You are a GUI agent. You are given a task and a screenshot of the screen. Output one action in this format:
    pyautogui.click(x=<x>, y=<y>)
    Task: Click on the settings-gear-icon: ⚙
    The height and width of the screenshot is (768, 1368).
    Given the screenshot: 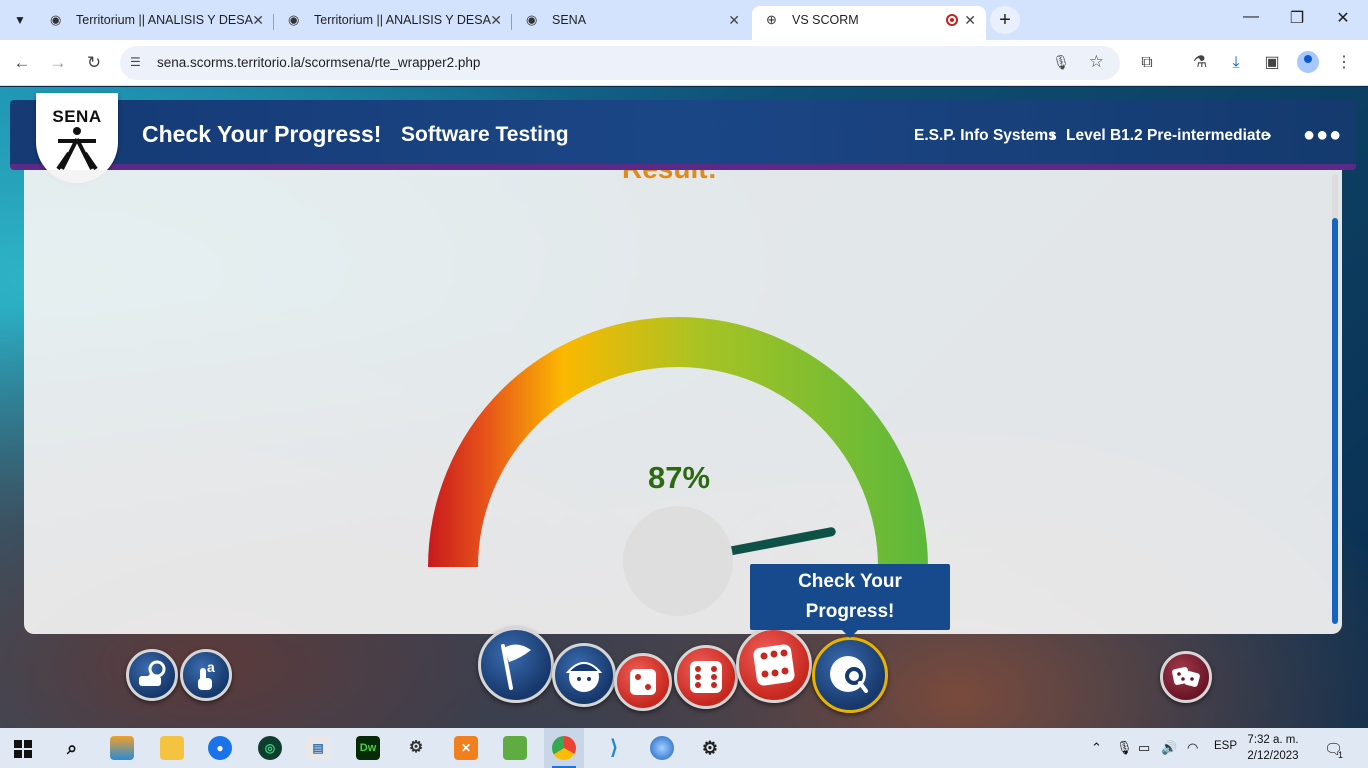 What is the action you would take?
    pyautogui.click(x=710, y=748)
    